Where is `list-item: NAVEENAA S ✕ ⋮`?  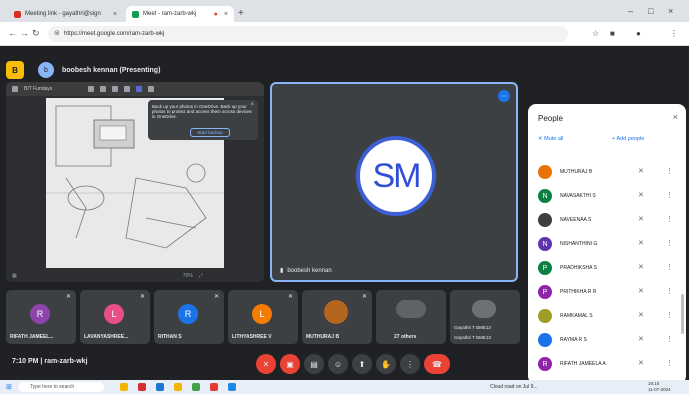 list-item: NAVEENAA S ✕ ⋮ is located at coordinates (607, 220).